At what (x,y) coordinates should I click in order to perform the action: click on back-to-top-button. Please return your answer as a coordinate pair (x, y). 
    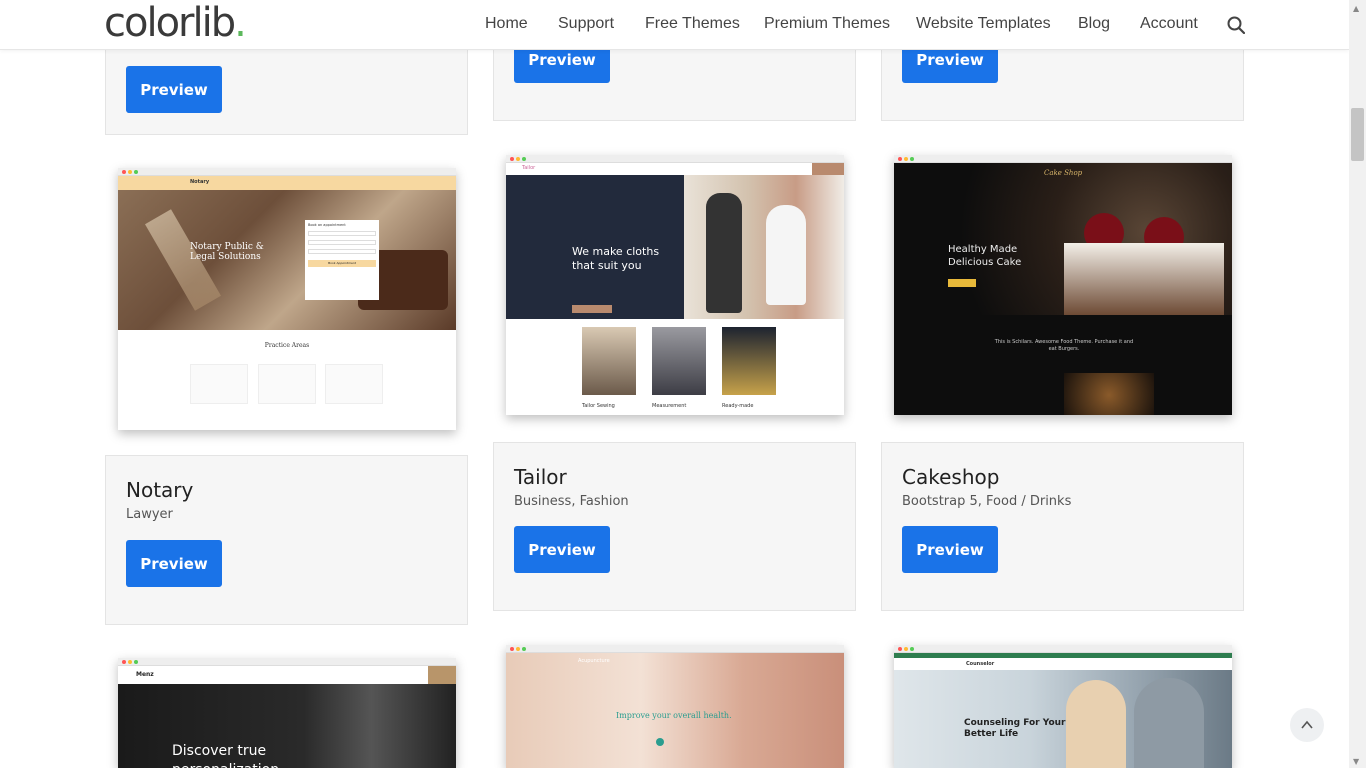
    Looking at the image, I should click on (1307, 725).